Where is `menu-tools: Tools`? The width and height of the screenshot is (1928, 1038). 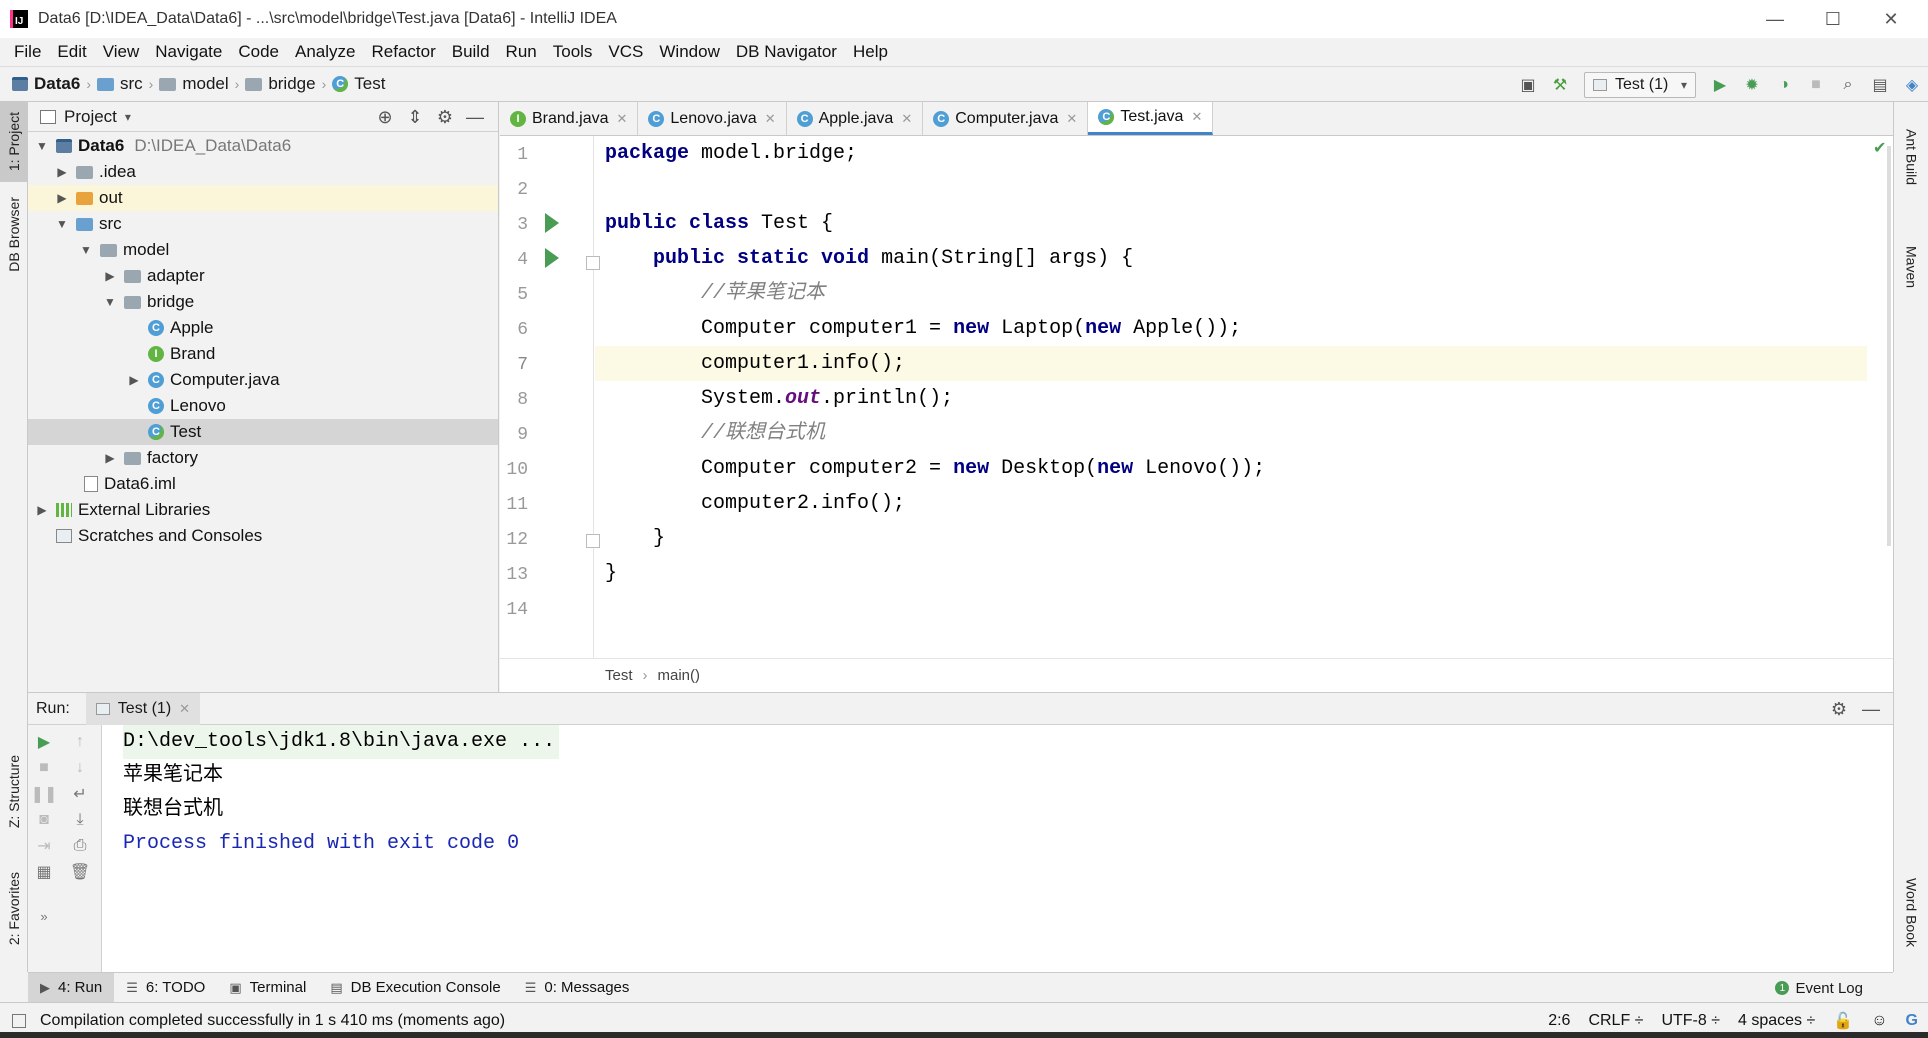
menu-tools: Tools is located at coordinates (573, 52).